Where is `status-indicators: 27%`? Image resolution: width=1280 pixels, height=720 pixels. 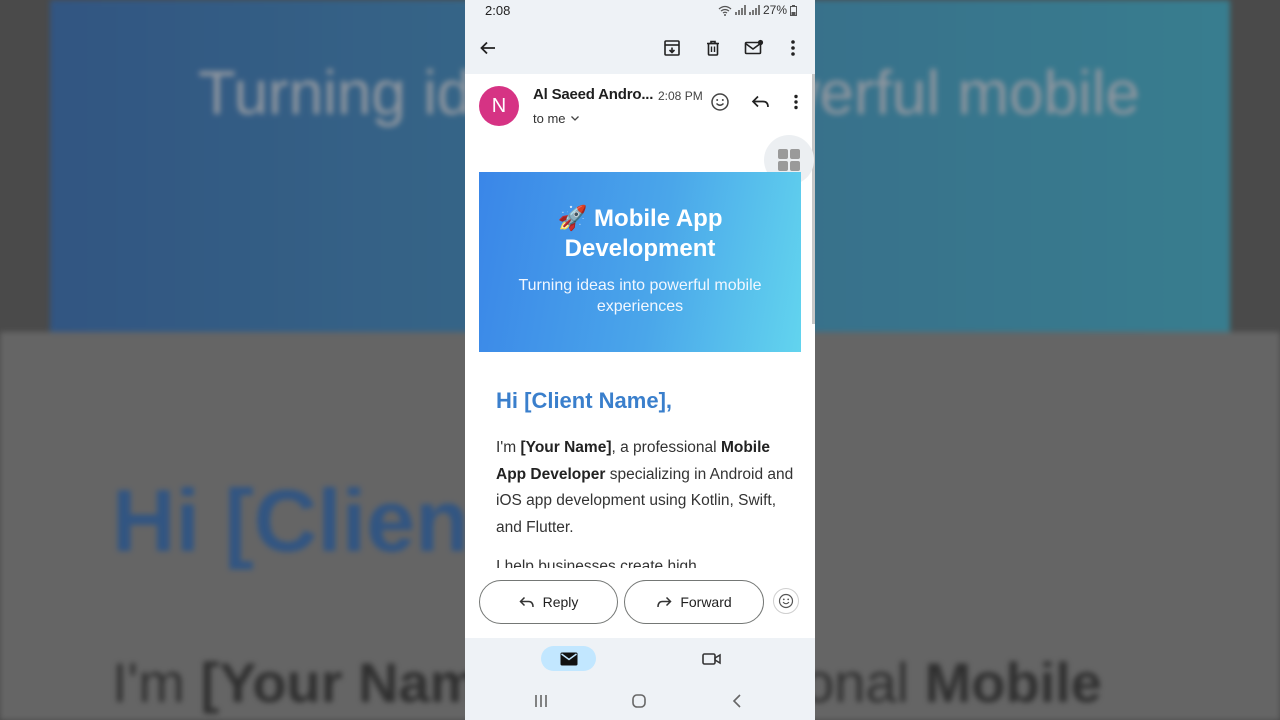
status-indicators: 27% is located at coordinates (757, 10).